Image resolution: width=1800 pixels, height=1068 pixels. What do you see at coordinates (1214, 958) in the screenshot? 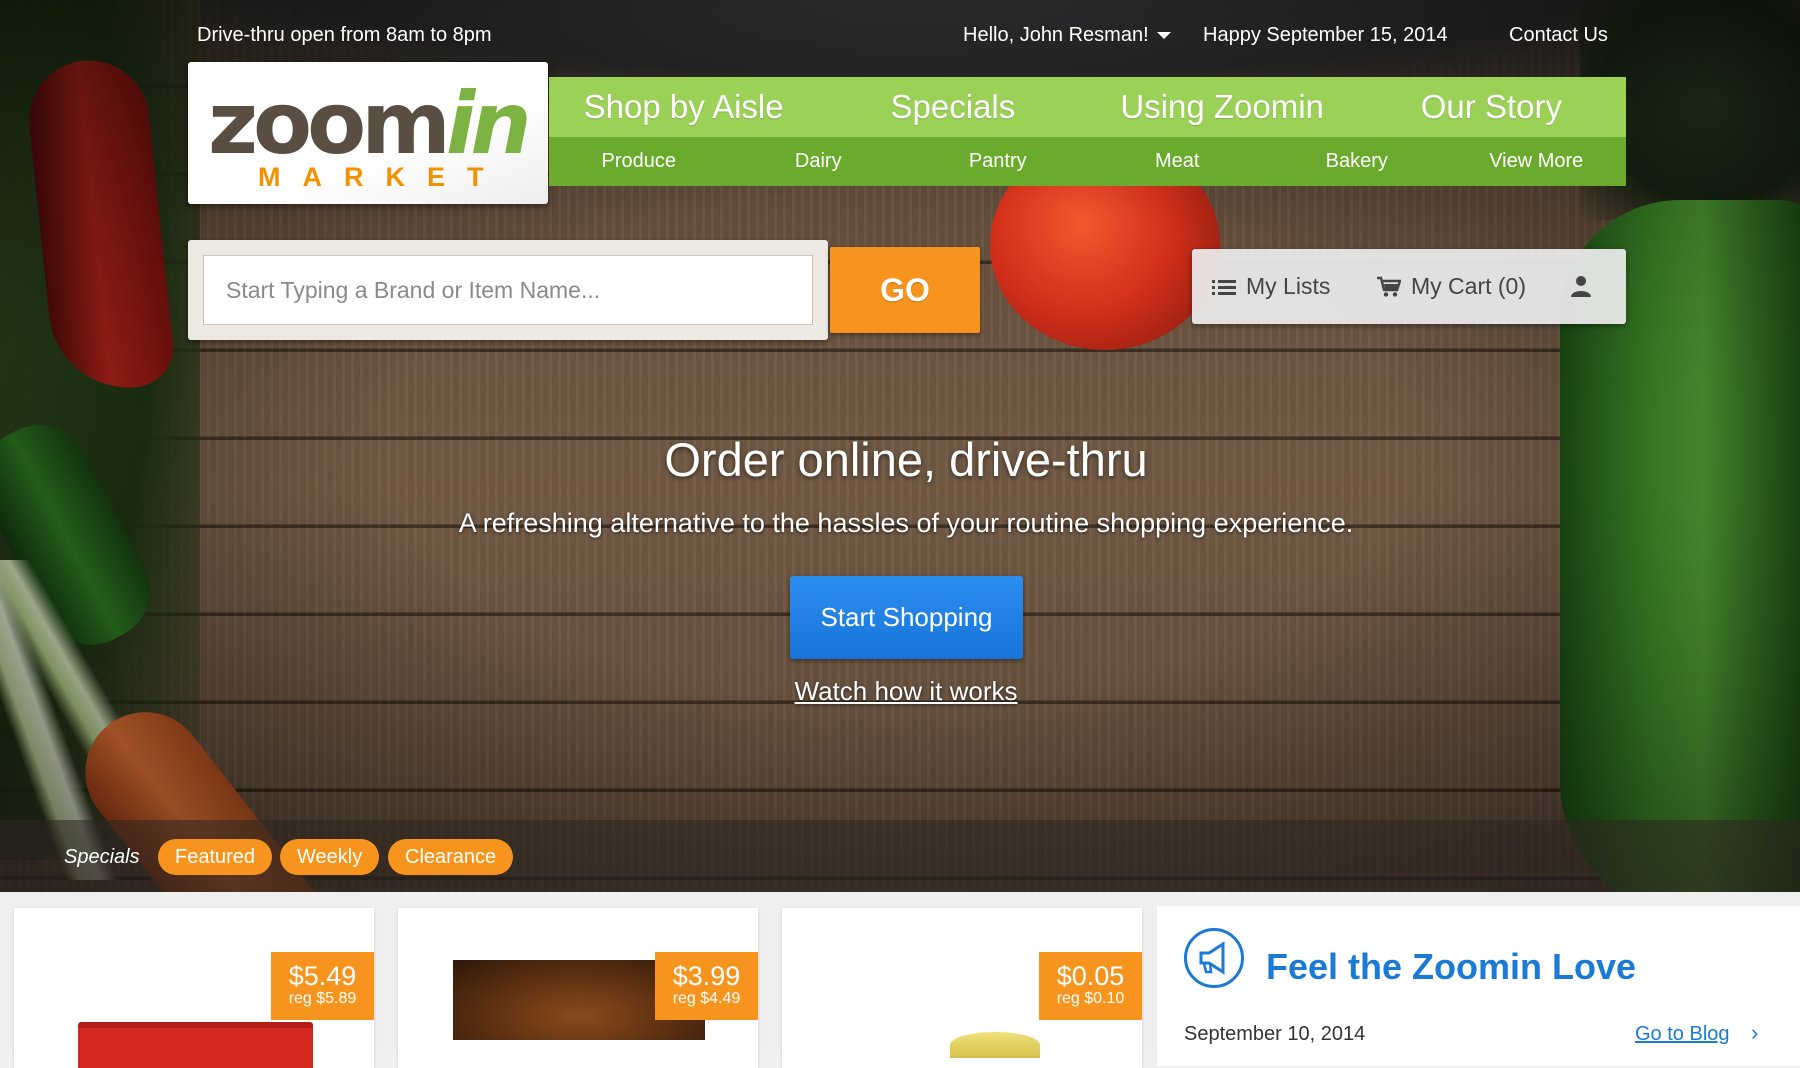
I see `megaphone-icon` at bounding box center [1214, 958].